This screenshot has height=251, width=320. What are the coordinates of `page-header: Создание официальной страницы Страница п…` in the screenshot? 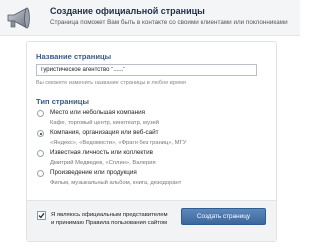 It's located at (150, 18).